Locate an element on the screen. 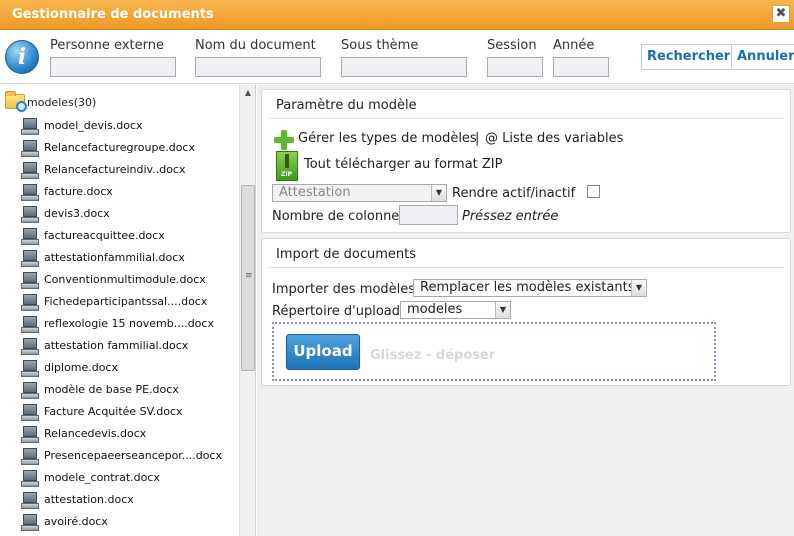  file-label: Relancefactureindiv..docx is located at coordinates (115, 169).